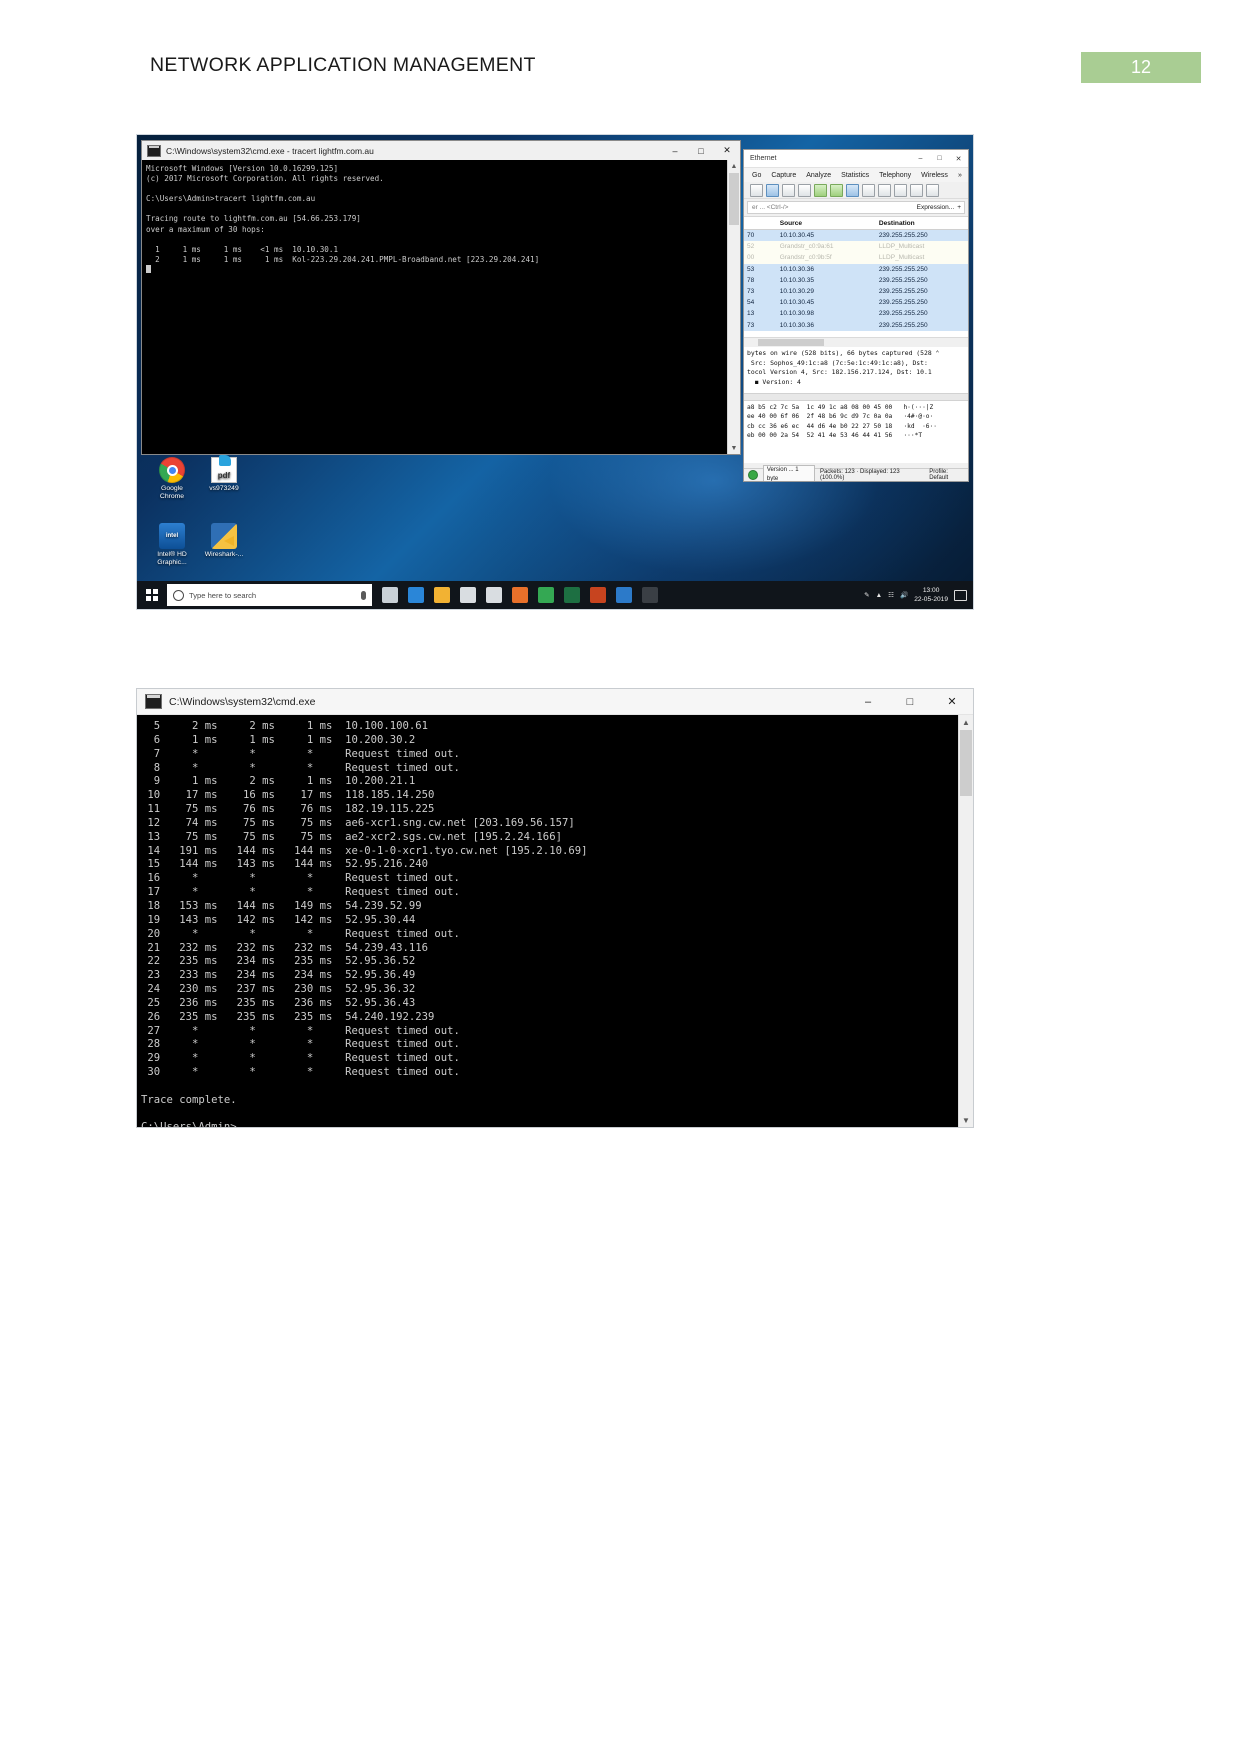 The image size is (1241, 1754). What do you see at coordinates (836, 190) in the screenshot?
I see `go-forward-icon` at bounding box center [836, 190].